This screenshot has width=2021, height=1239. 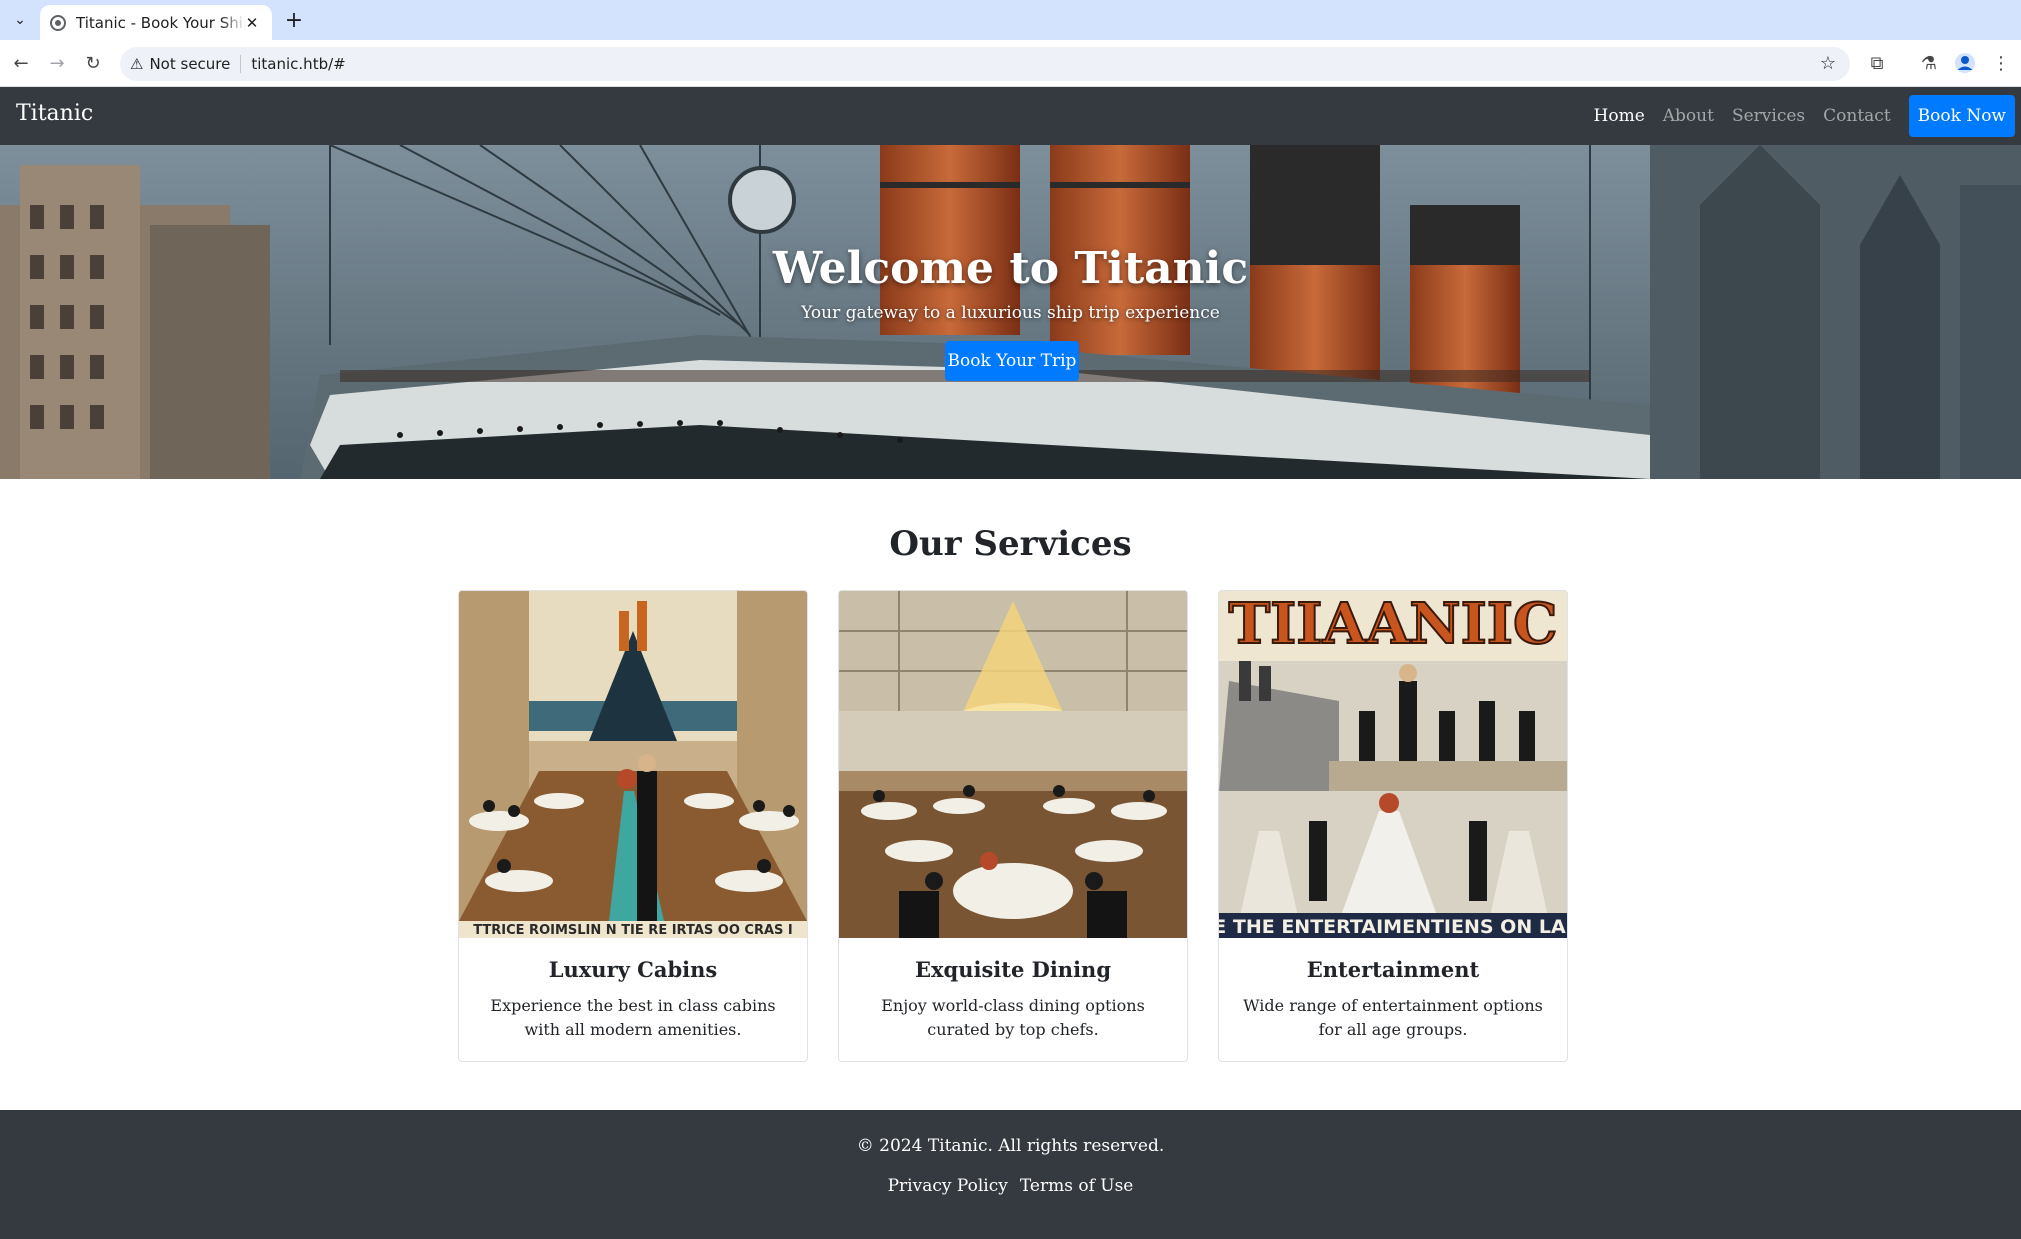 I want to click on nav-link-contact: Contact, so click(x=1857, y=116).